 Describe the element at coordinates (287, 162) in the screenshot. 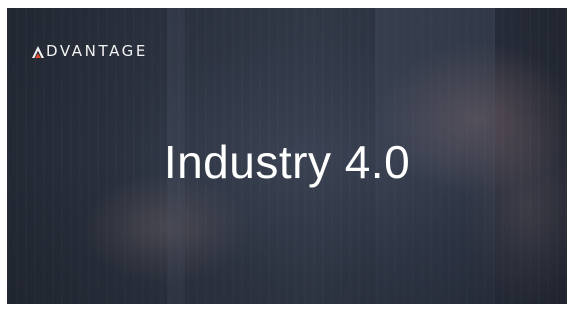

I see `headline: Industry 4.0` at that location.